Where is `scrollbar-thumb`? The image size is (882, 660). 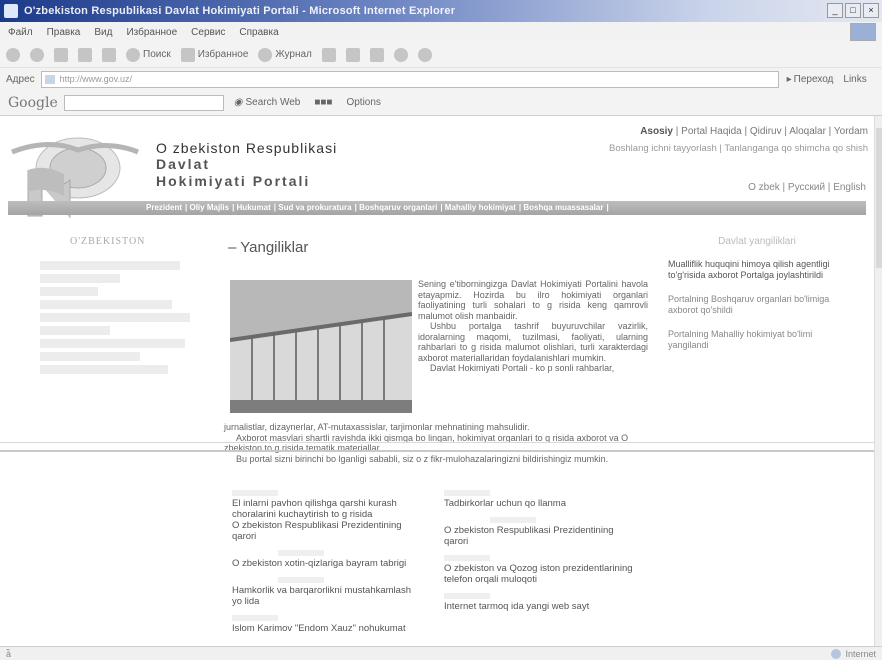
scrollbar-thumb is located at coordinates (879, 198).